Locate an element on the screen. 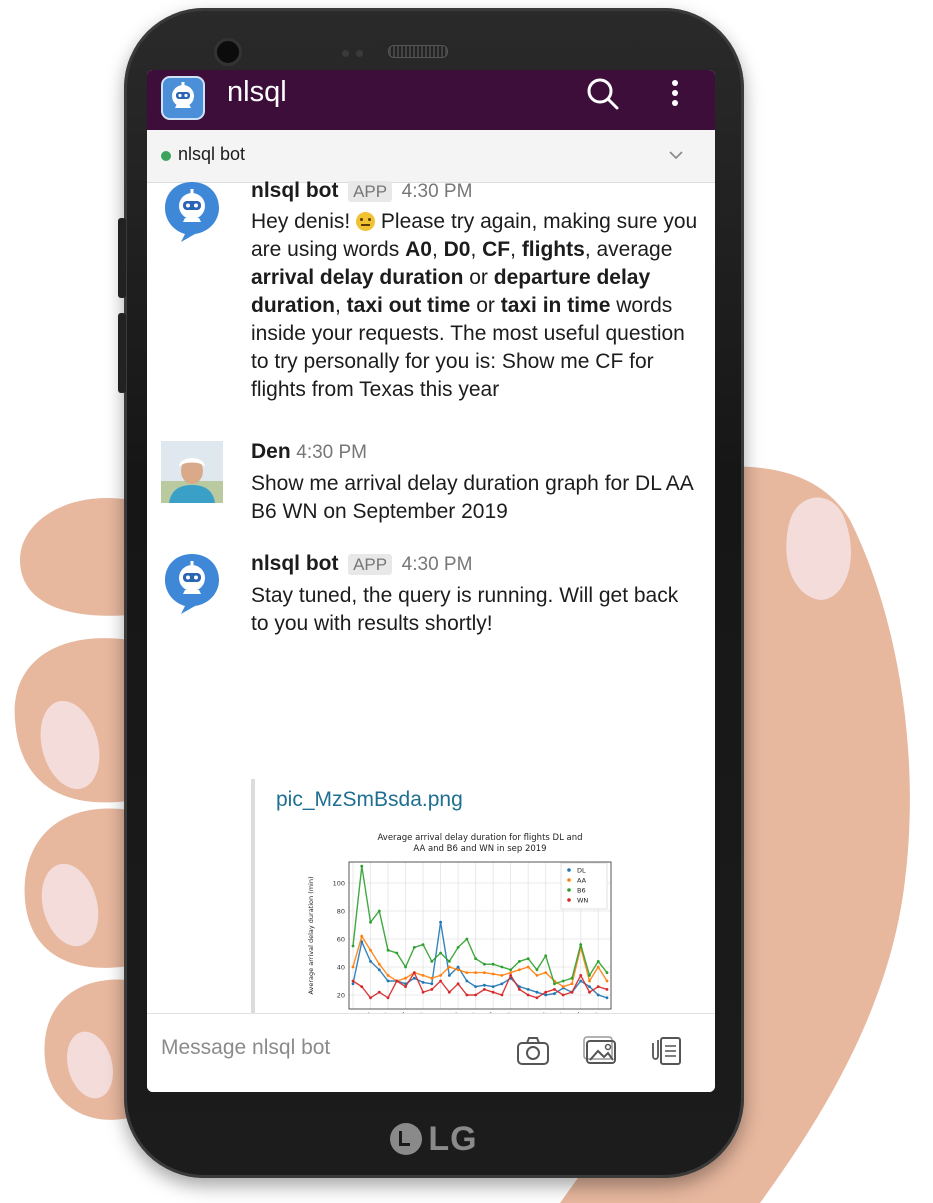 This screenshot has width=933, height=1203. chevron-down-icon is located at coordinates (676, 155).